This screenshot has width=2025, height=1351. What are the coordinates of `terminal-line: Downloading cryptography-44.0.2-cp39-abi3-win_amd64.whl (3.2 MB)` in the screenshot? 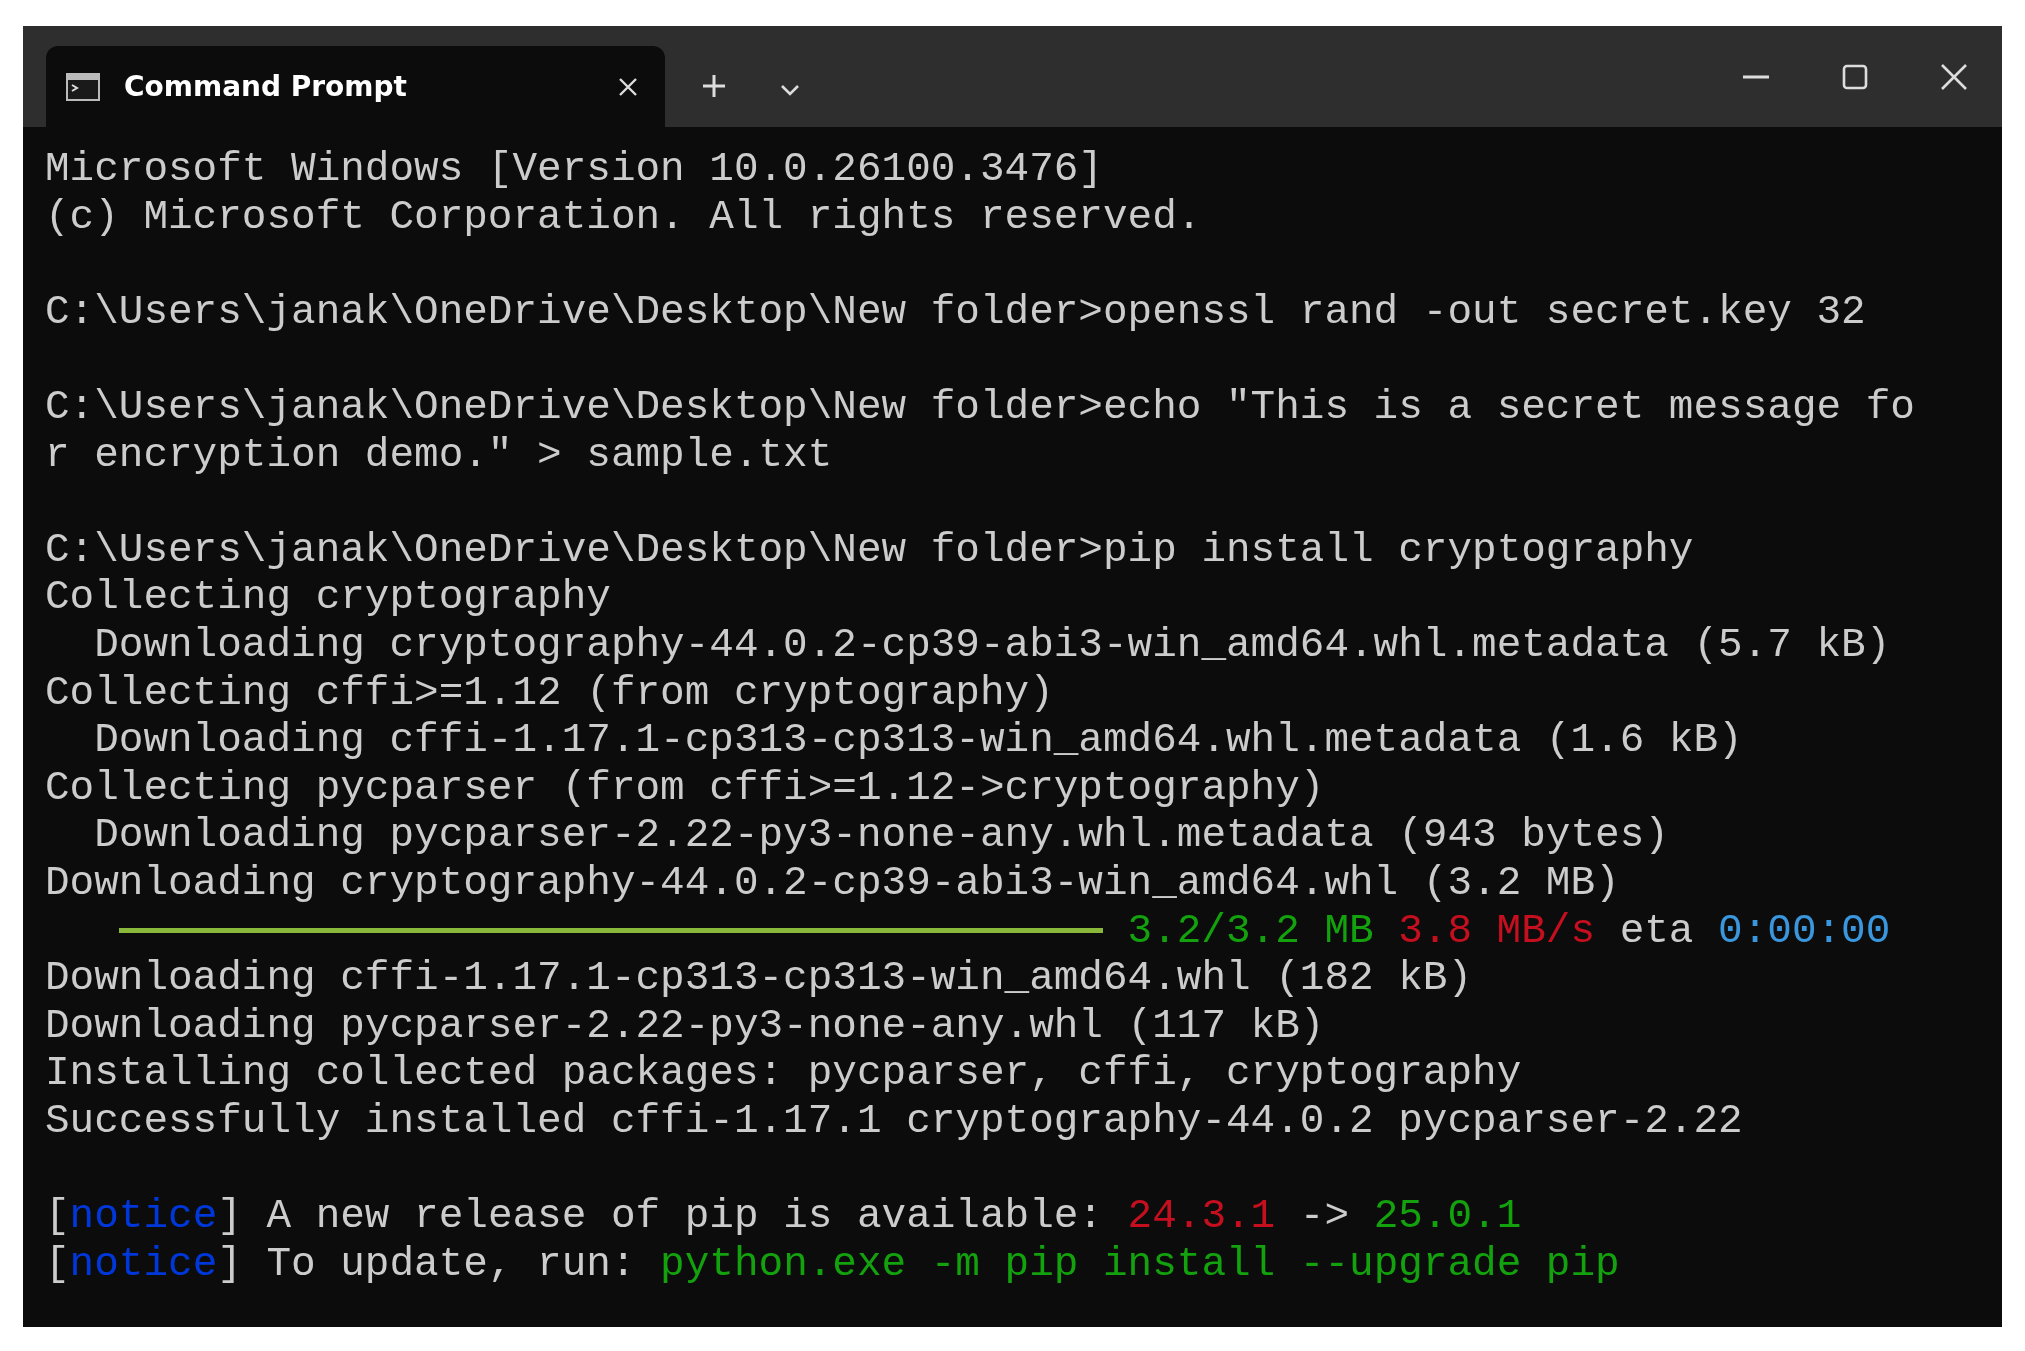 It's located at (833, 883).